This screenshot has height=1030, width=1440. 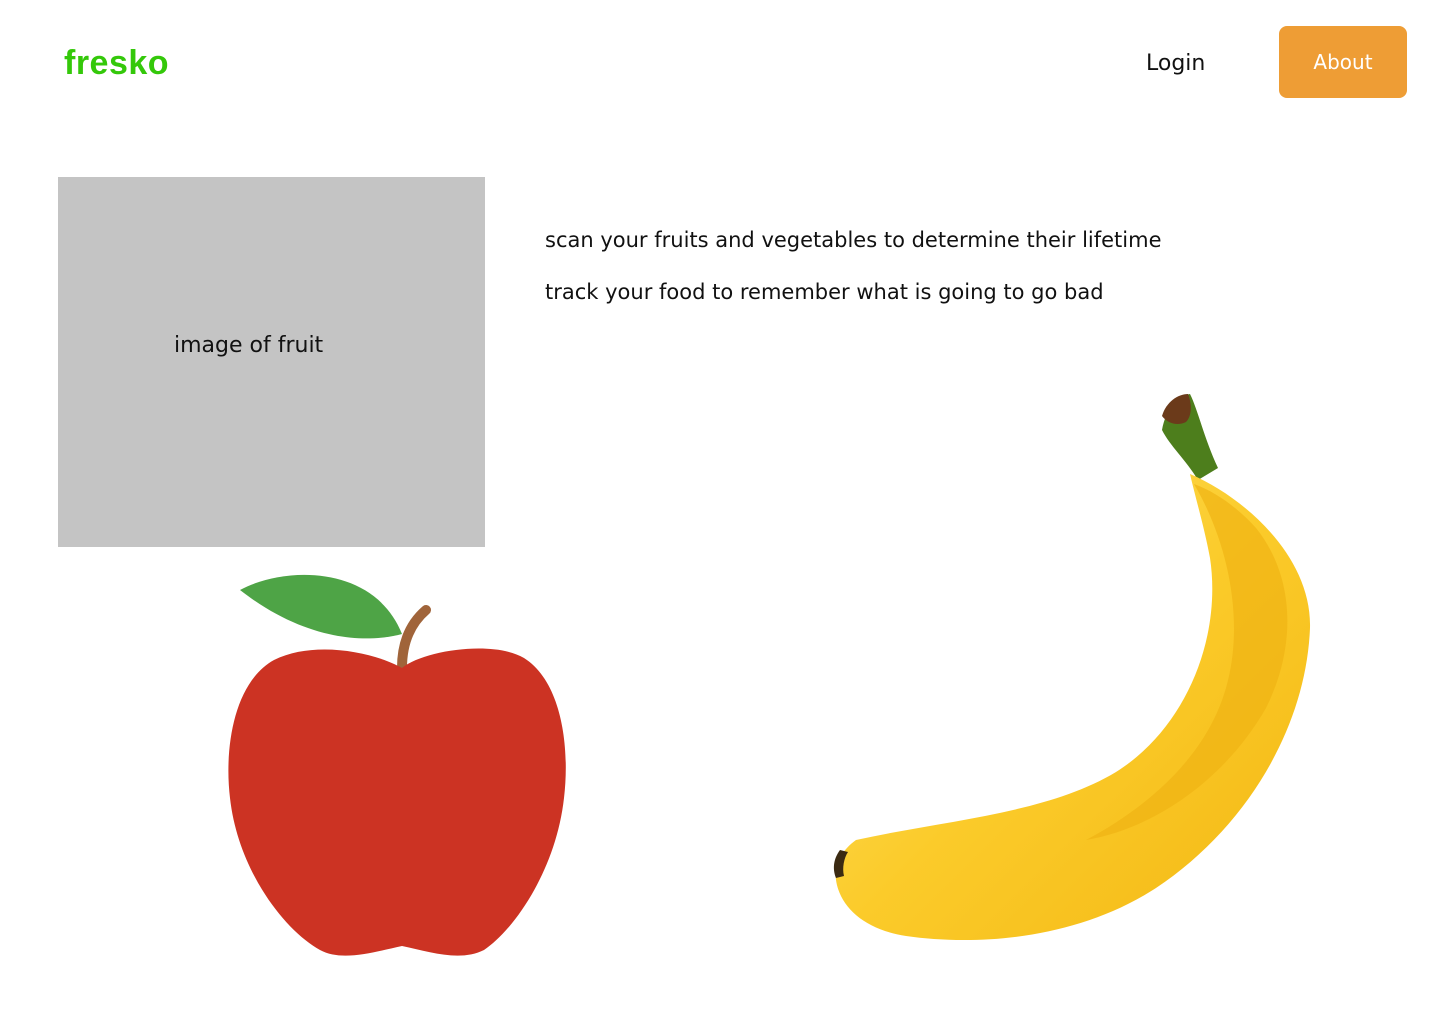 What do you see at coordinates (1176, 409) in the screenshot?
I see `banana-stem-tip` at bounding box center [1176, 409].